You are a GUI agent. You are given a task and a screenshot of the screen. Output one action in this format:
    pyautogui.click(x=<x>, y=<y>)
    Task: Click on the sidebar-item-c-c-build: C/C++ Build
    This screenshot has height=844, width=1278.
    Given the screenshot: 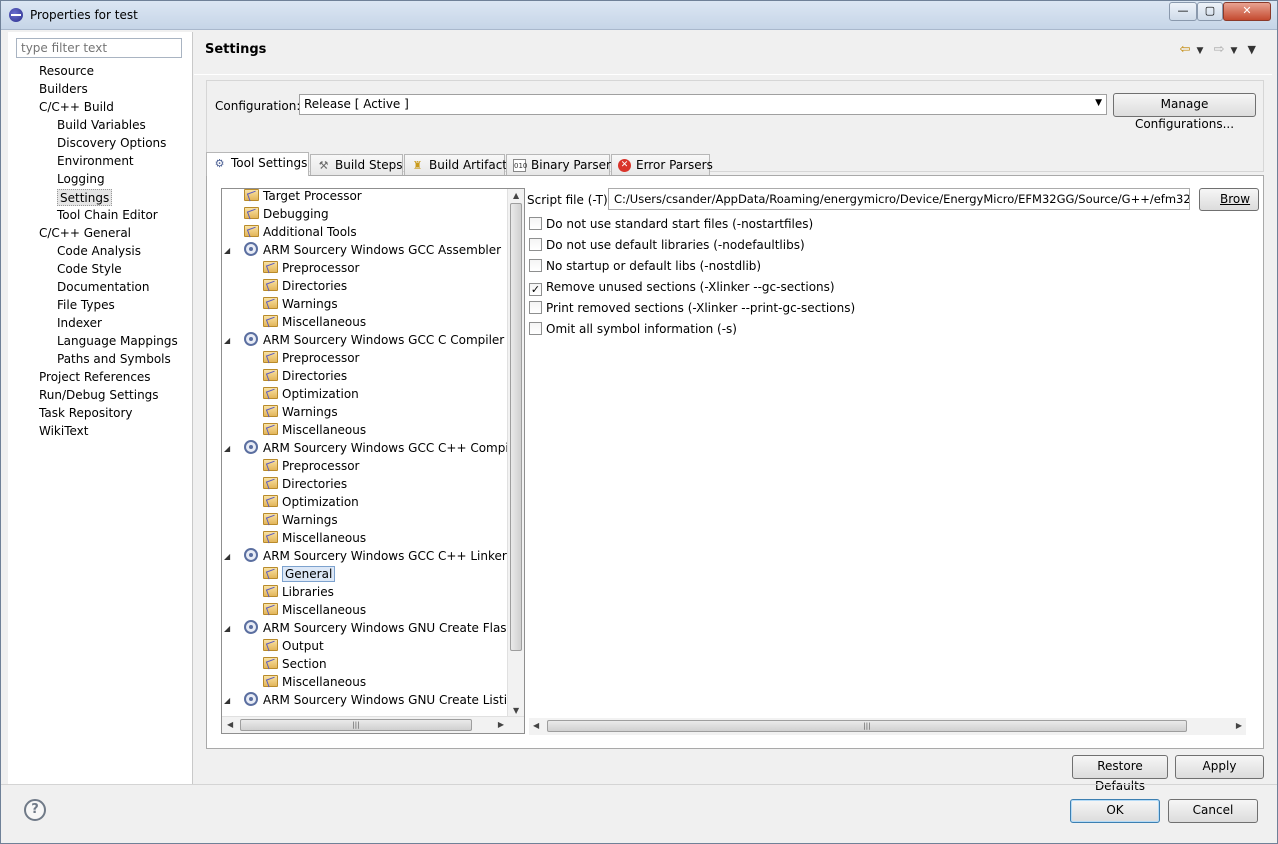 What is the action you would take?
    pyautogui.click(x=76, y=107)
    